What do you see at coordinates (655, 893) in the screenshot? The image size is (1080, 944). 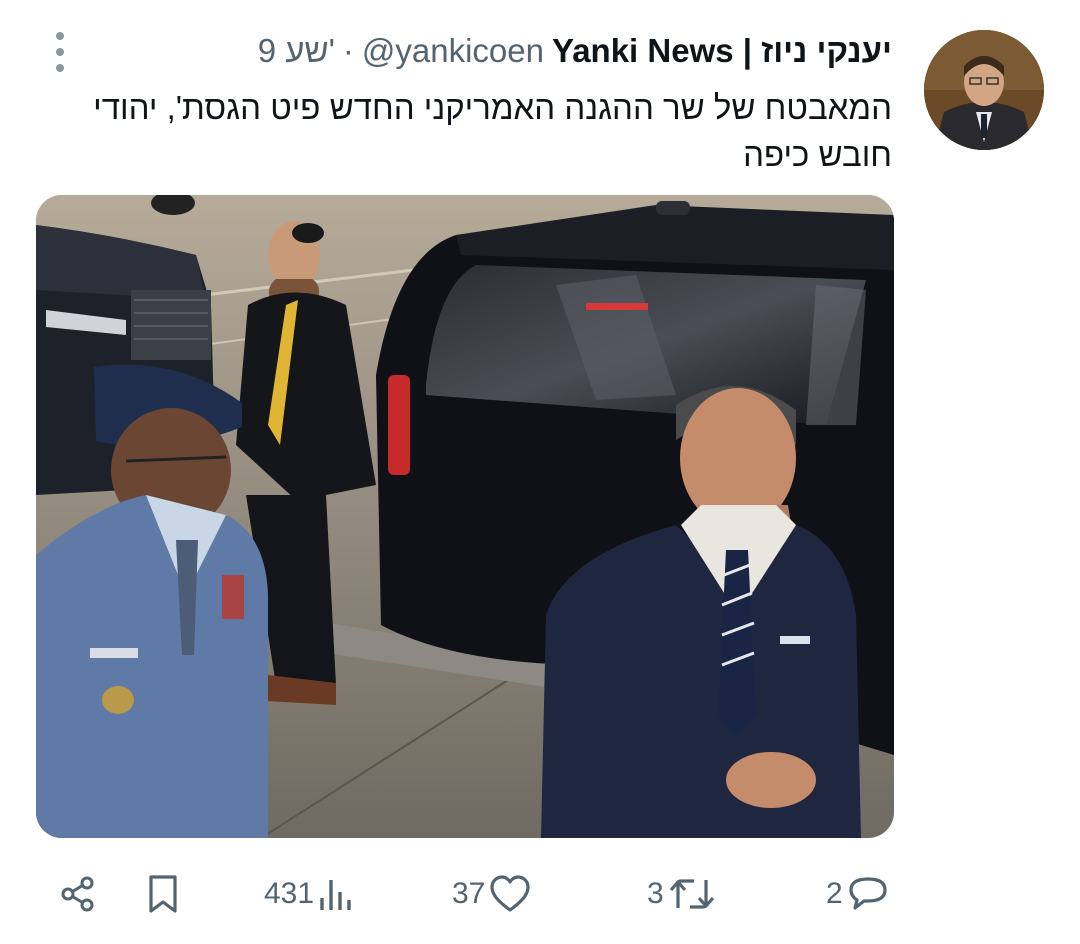 I see `retweets-count: 3` at bounding box center [655, 893].